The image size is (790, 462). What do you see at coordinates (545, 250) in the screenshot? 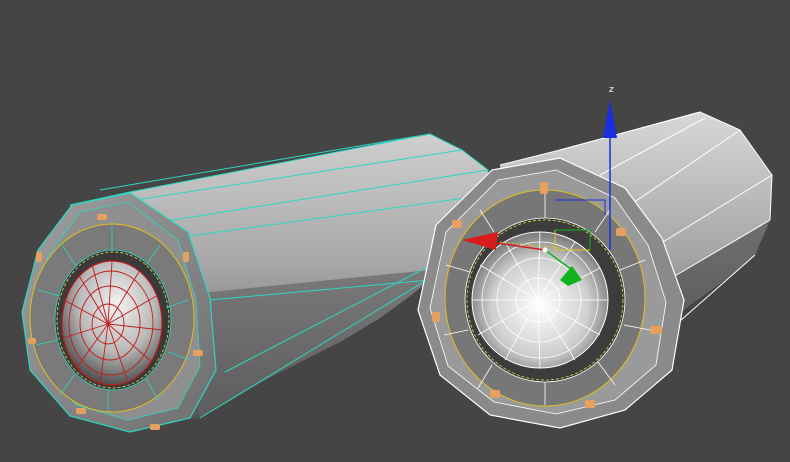
I see `gizmo-origin` at bounding box center [545, 250].